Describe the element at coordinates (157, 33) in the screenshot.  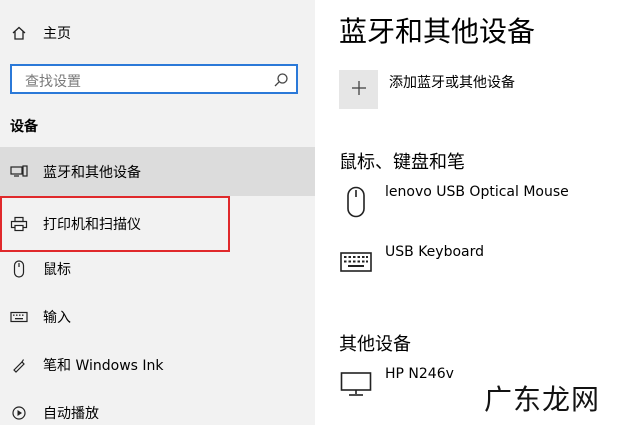
I see `sidebar-item-home: 主页` at that location.